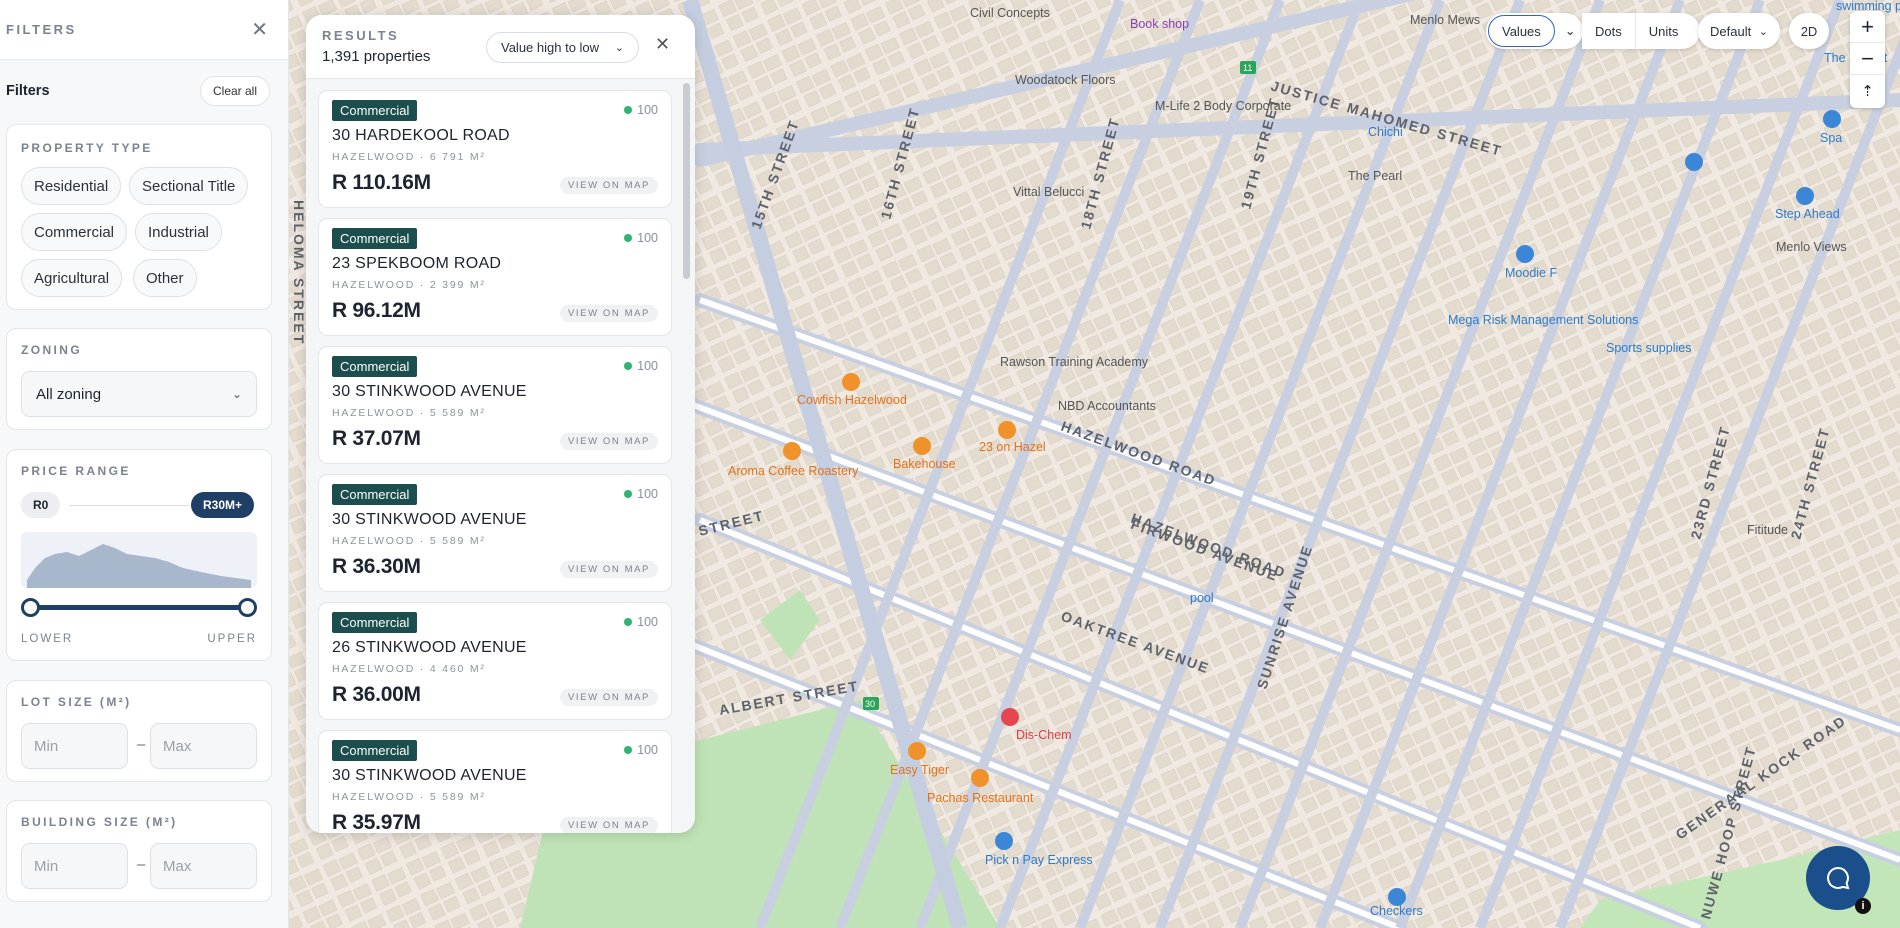 The width and height of the screenshot is (1900, 928). I want to click on price-range-card: PRICE RANGE R0 R30M+ LOWER UPPER, so click(139, 555).